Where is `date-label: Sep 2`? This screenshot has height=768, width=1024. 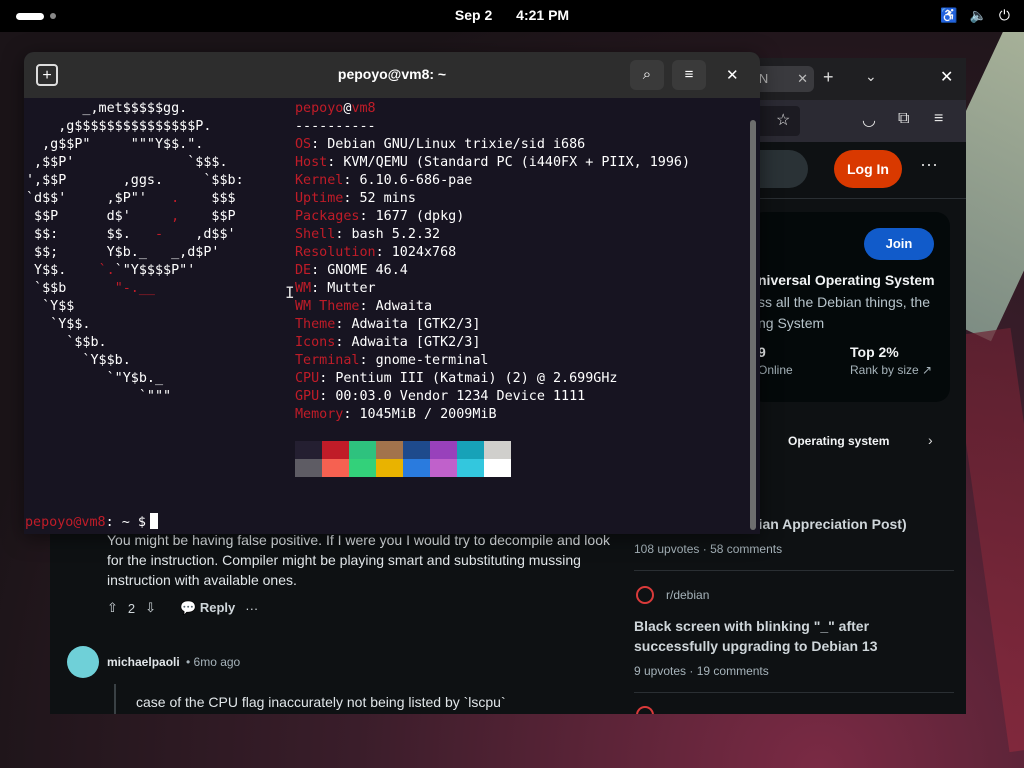 date-label: Sep 2 is located at coordinates (473, 15).